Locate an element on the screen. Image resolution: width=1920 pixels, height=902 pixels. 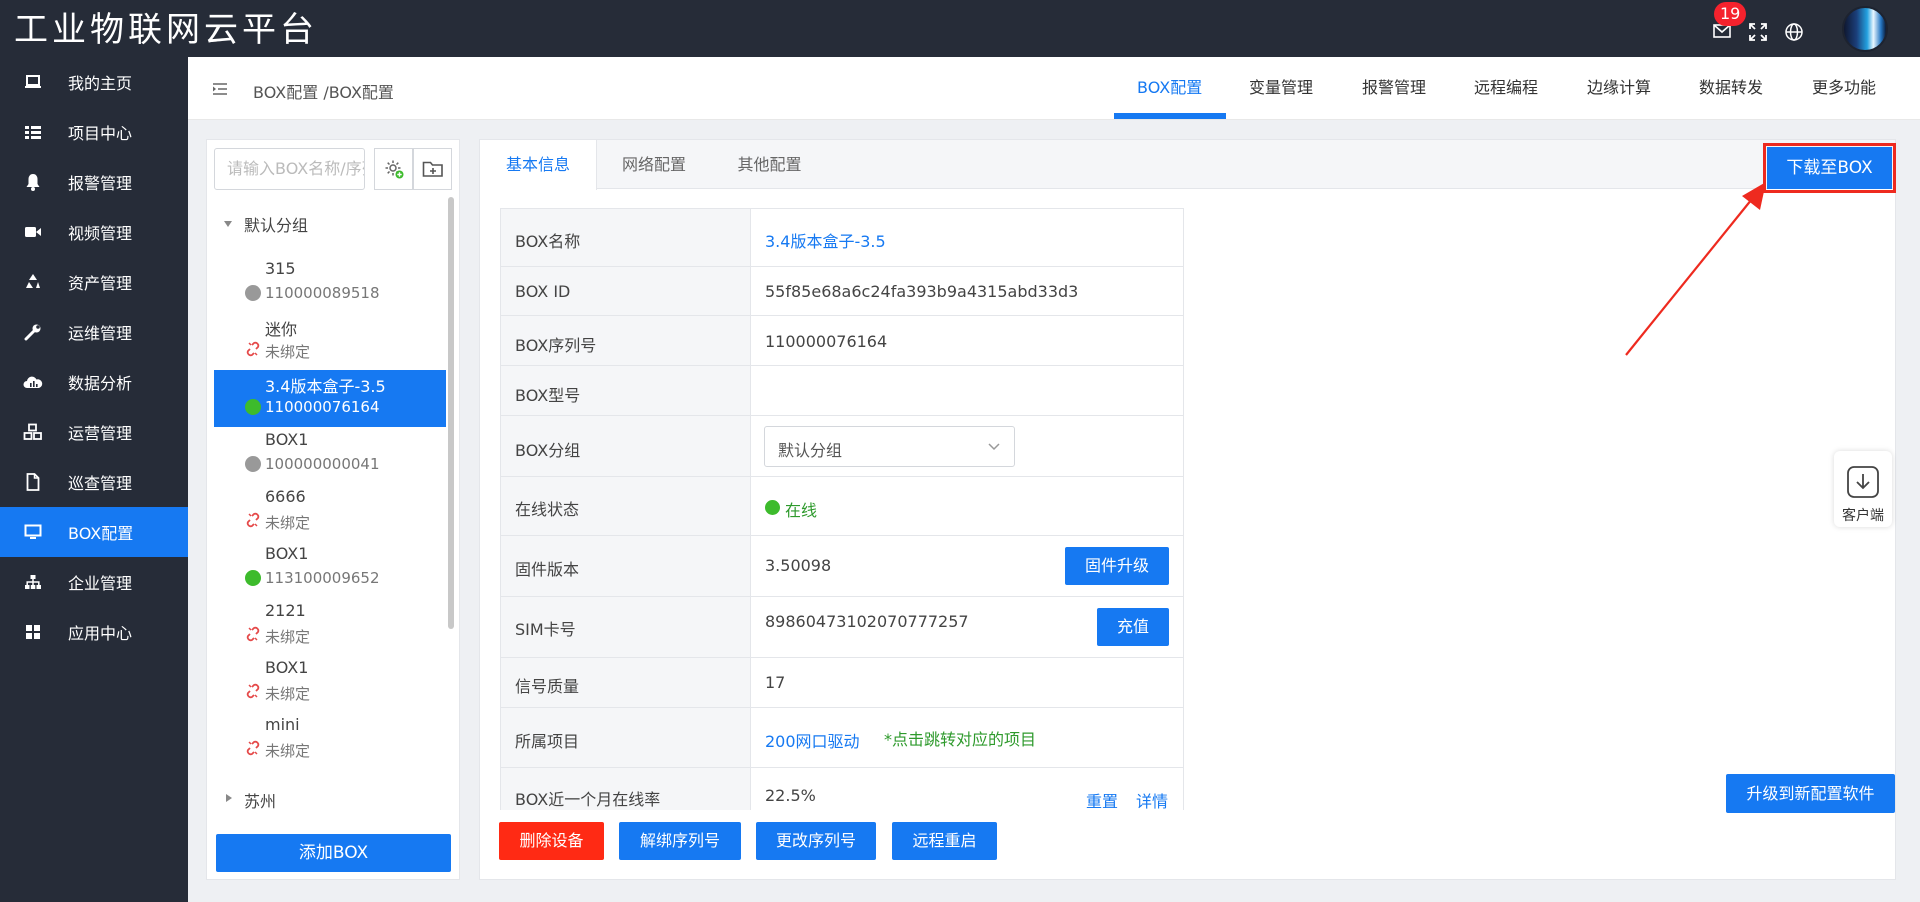
sidebar-item-label: 企业管理 is located at coordinates (100, 583).